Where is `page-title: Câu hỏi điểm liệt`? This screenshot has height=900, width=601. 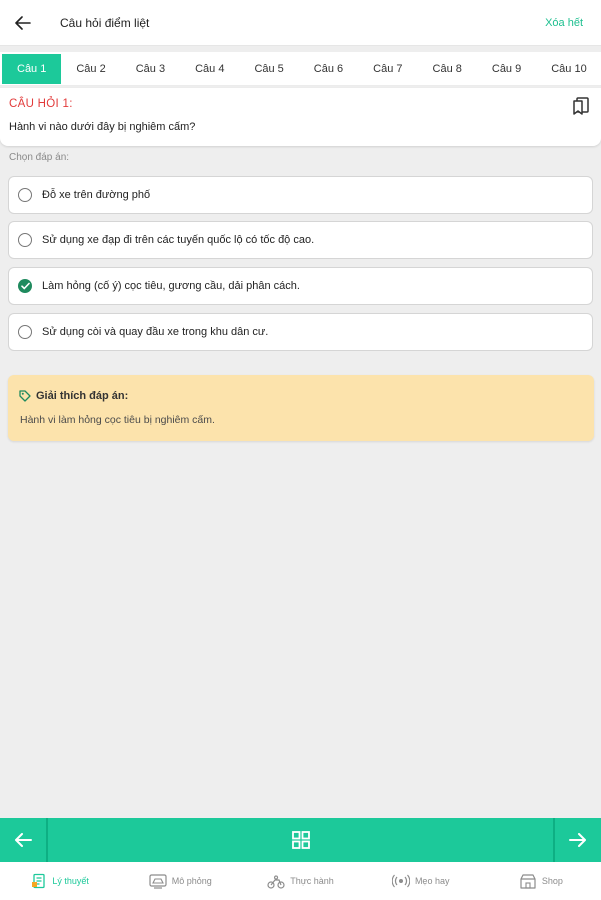
page-title: Câu hỏi điểm liệt is located at coordinates (105, 22).